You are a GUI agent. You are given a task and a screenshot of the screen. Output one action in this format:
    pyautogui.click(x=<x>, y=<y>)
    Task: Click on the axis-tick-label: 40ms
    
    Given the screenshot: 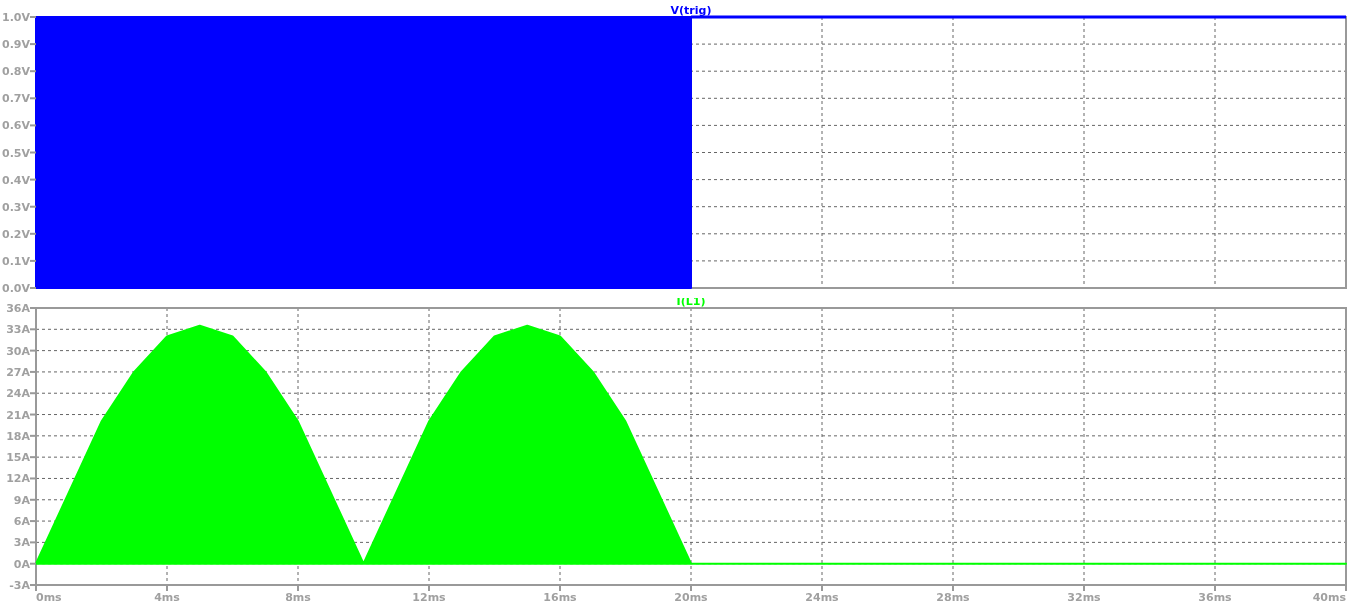 What is the action you would take?
    pyautogui.click(x=1329, y=597)
    